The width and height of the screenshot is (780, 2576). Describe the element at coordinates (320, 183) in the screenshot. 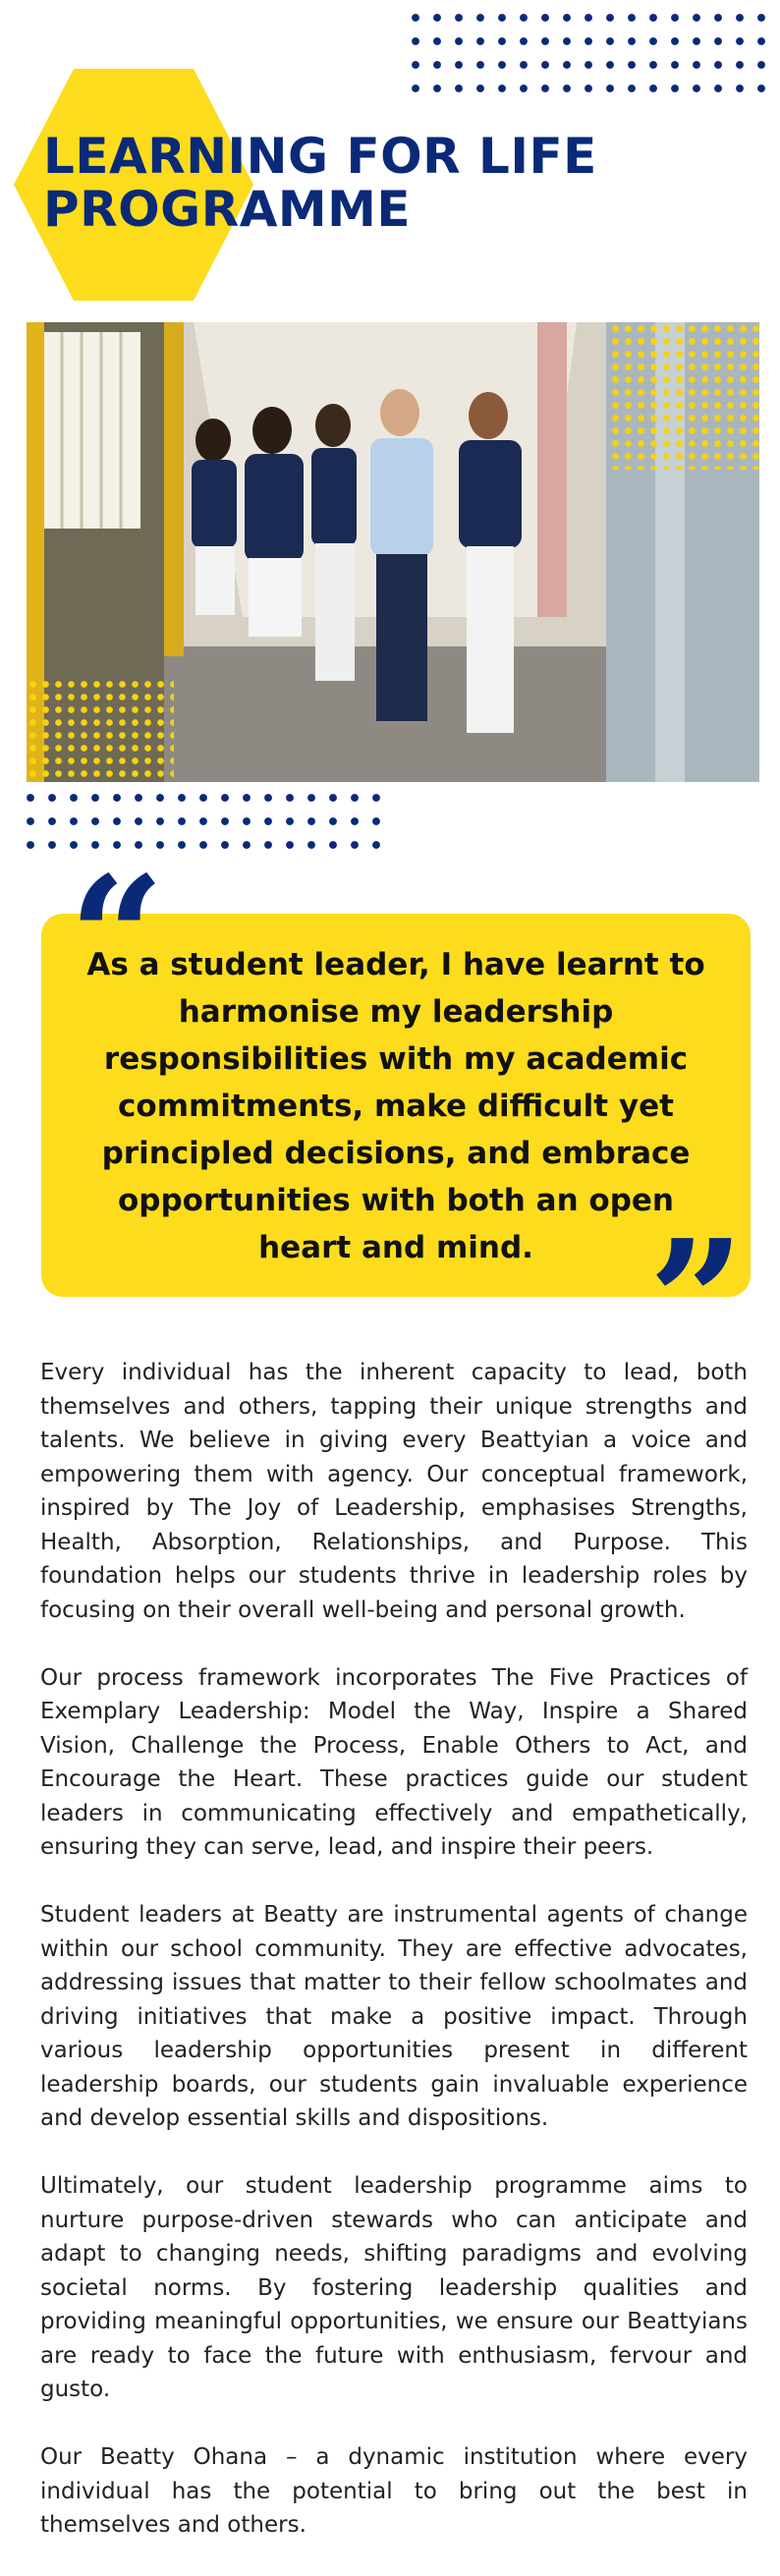

I see `page-title: LEARNING FOR LIFE PROGRAMME` at that location.